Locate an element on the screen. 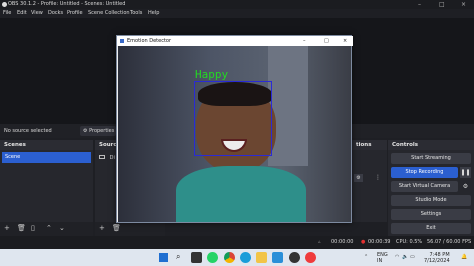 The width and height of the screenshot is (474, 266). scenes-panel: Scenes Scene is located at coordinates (46, 181).